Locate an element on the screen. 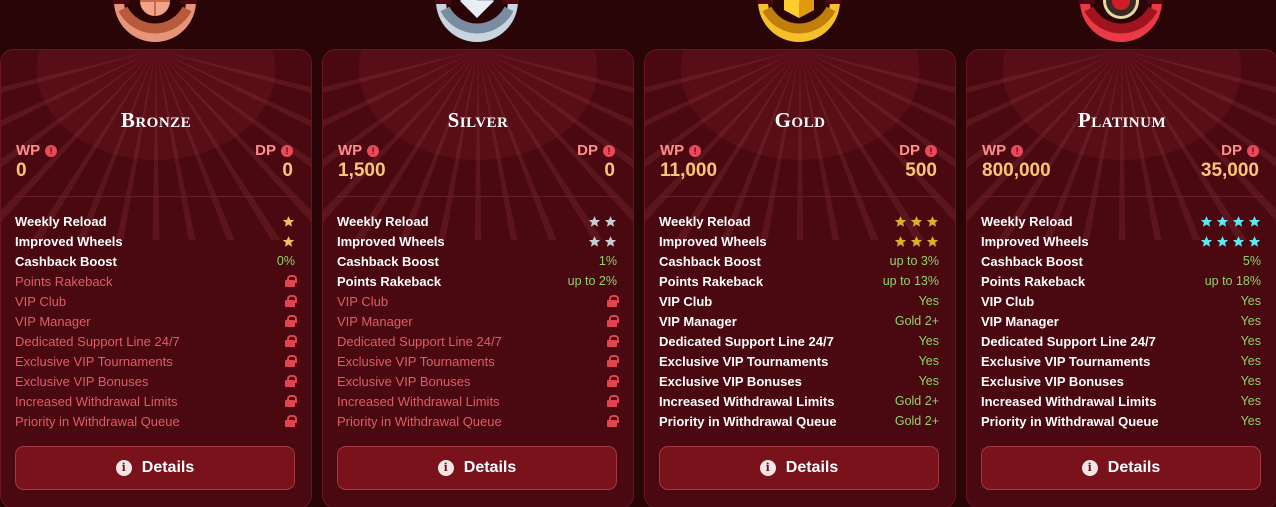 This screenshot has height=507, width=1276. dp-value: 35,000 is located at coordinates (1229, 170).